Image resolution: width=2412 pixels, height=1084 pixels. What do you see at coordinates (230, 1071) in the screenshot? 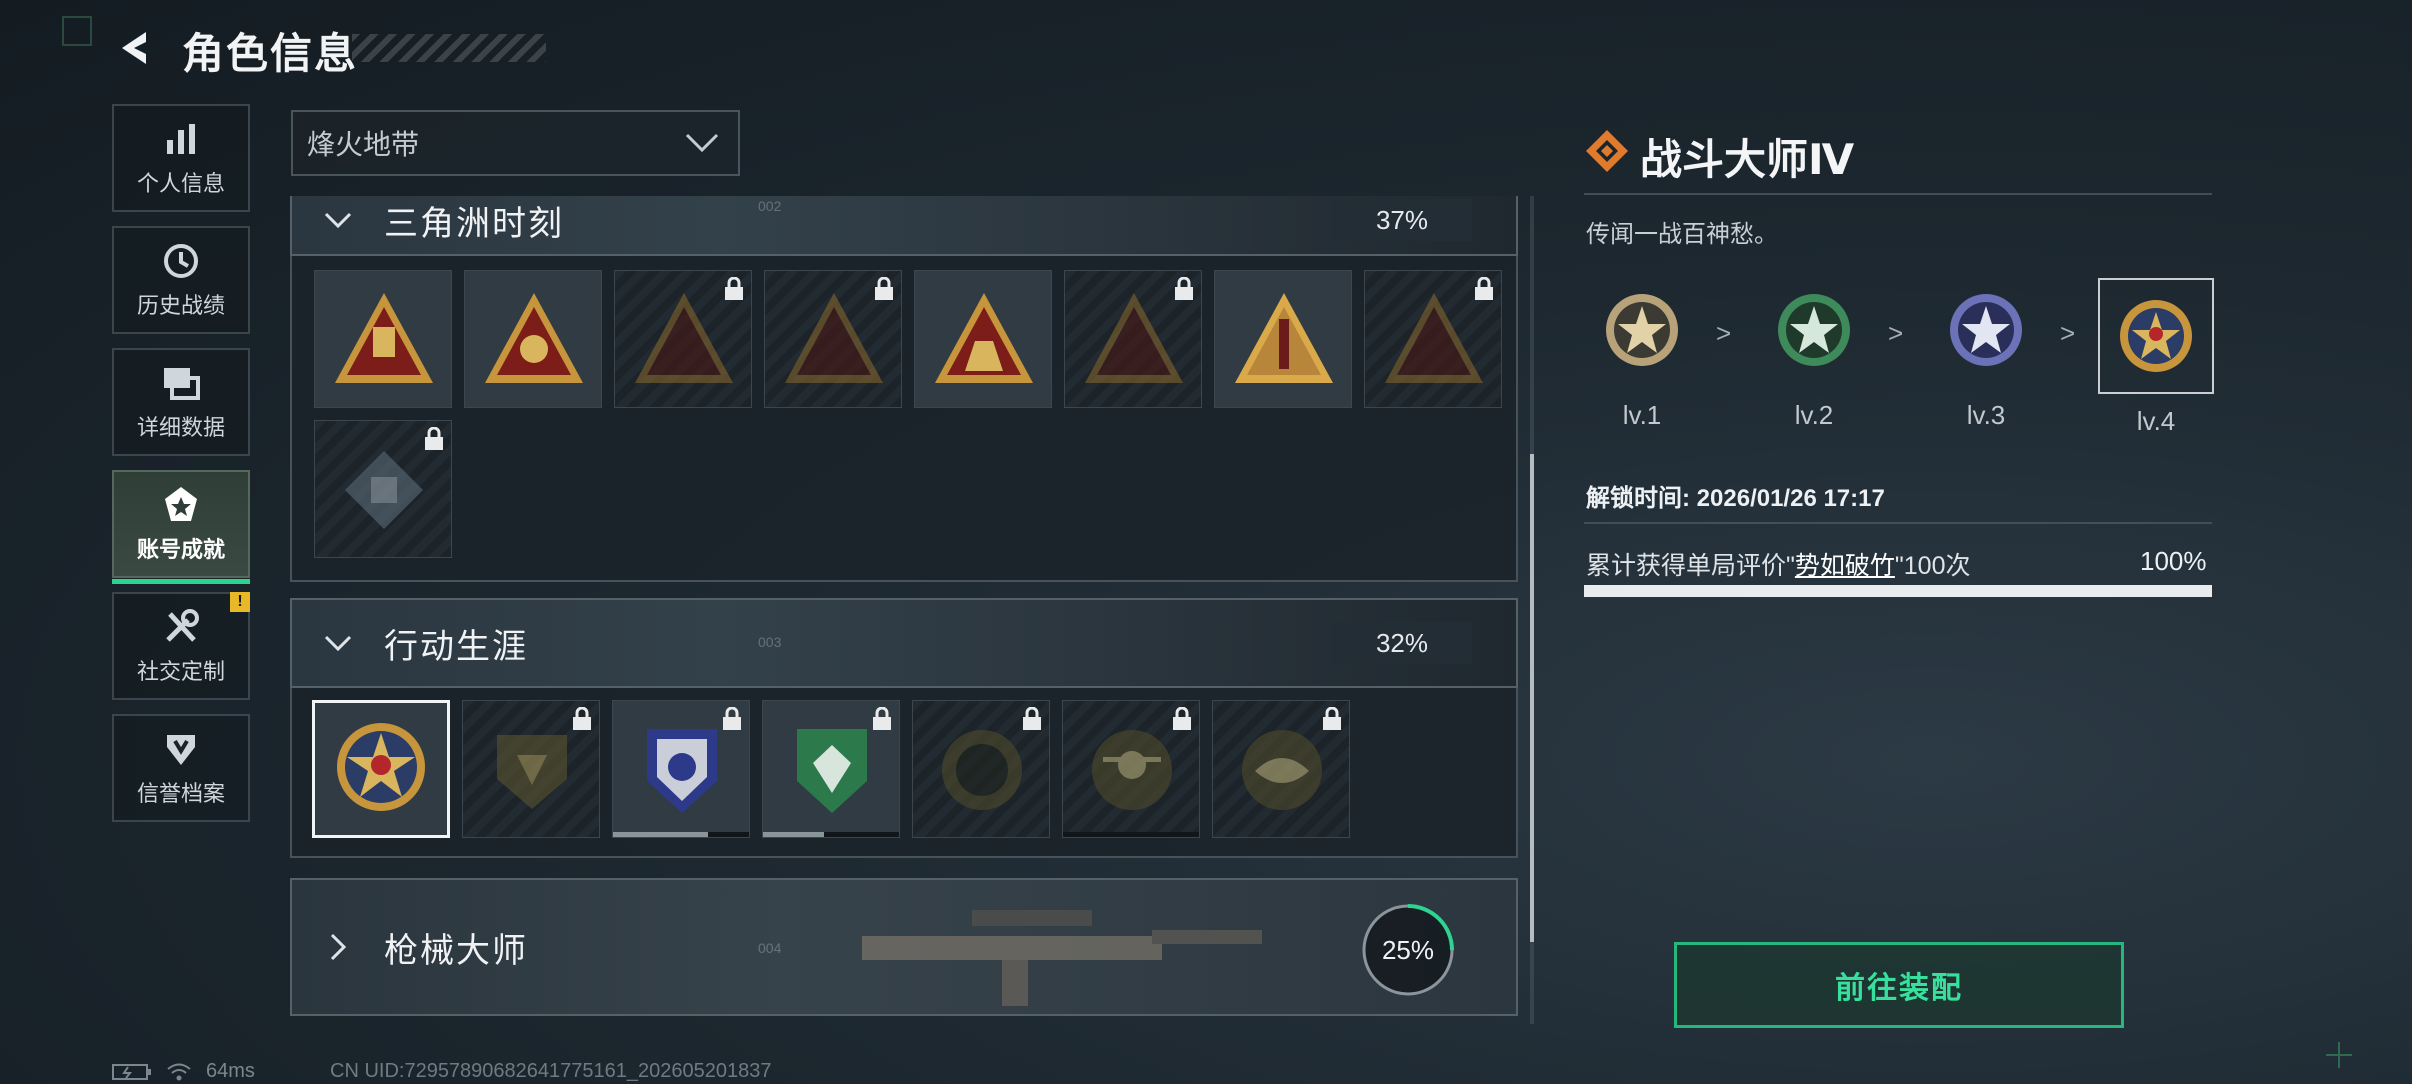
I see `latency: 64ms` at bounding box center [230, 1071].